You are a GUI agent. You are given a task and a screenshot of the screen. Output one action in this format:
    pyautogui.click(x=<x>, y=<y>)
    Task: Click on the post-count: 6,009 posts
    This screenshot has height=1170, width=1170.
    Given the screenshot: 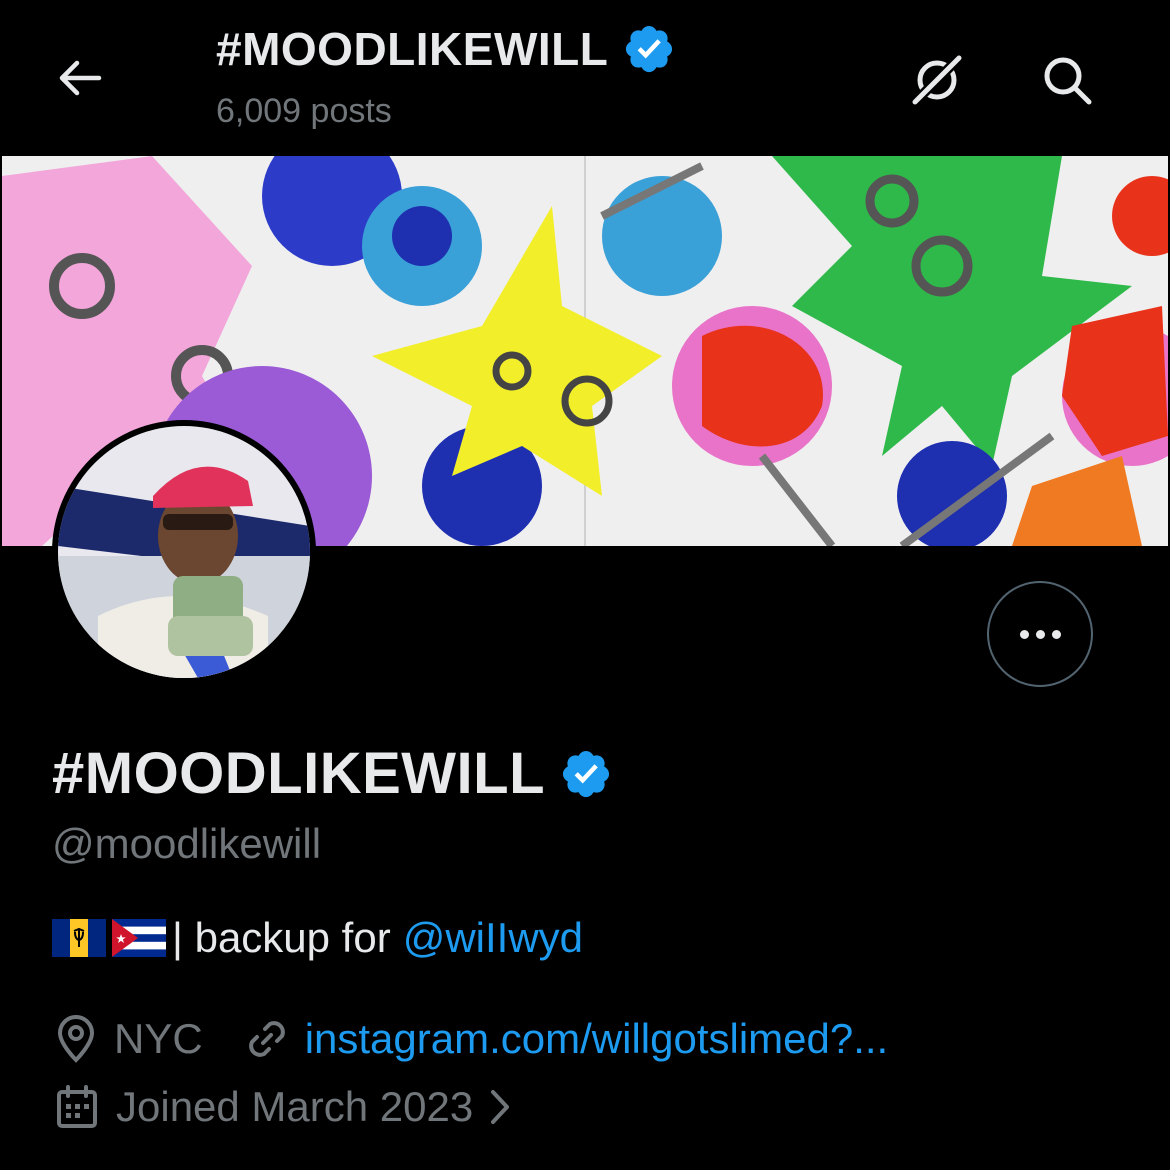 What is the action you would take?
    pyautogui.click(x=304, y=111)
    